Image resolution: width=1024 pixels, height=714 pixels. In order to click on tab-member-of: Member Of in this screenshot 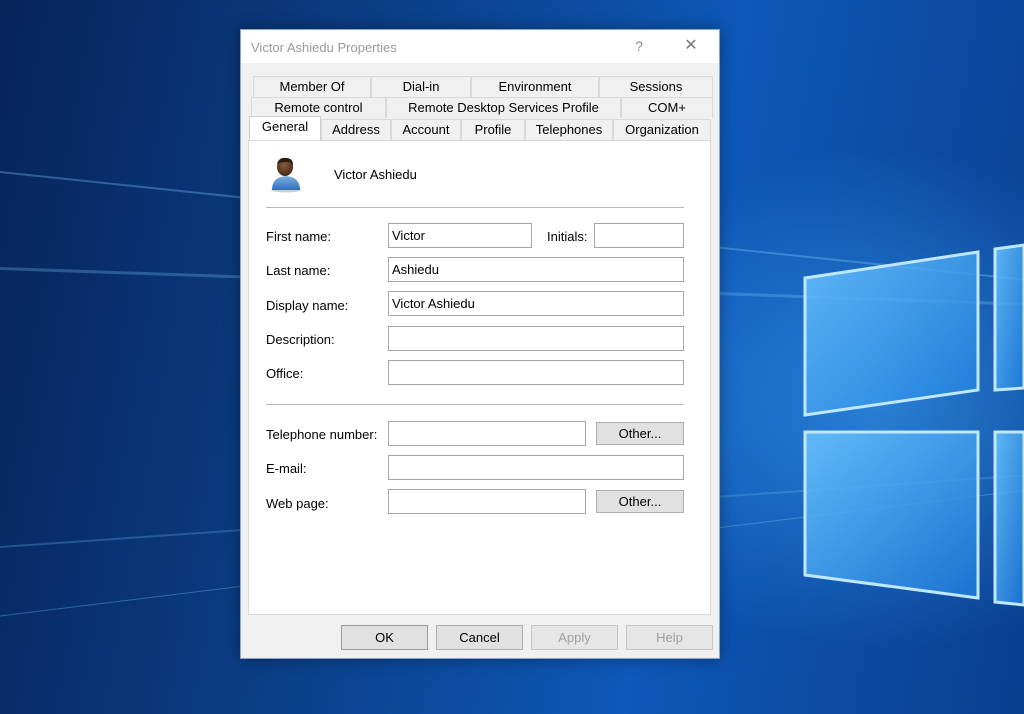, I will do `click(312, 86)`.